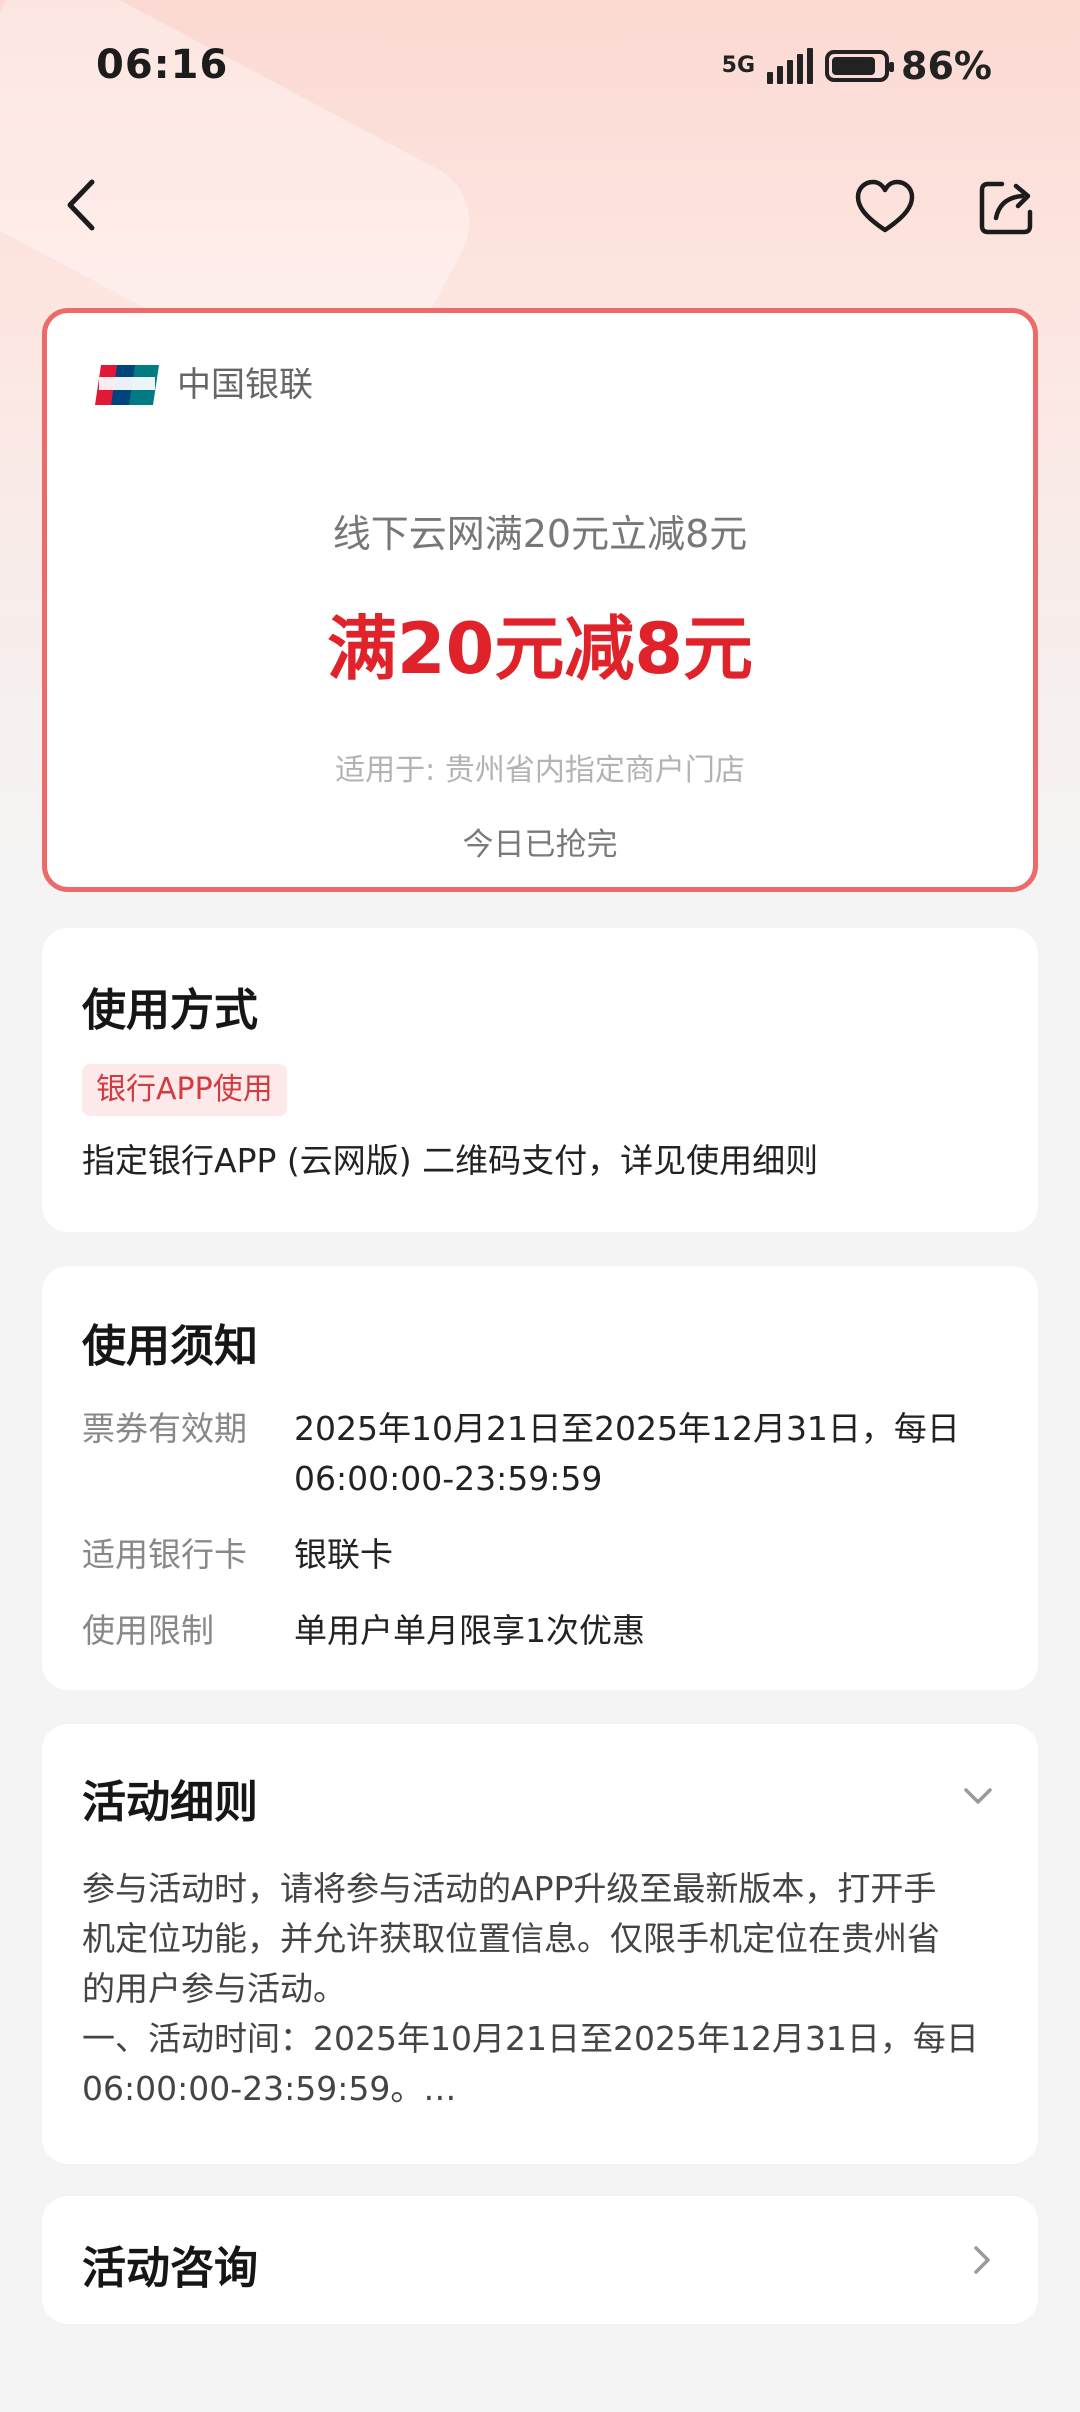 The image size is (1080, 2412). What do you see at coordinates (509, 1888) in the screenshot?
I see `rules-line-1: 参与活动时，请将参与活动的APP升级至最新版本，打开手` at bounding box center [509, 1888].